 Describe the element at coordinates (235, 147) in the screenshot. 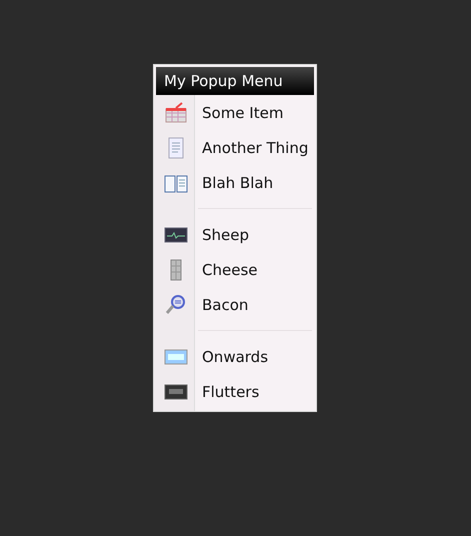

I see `menu-item: Another Thing` at that location.